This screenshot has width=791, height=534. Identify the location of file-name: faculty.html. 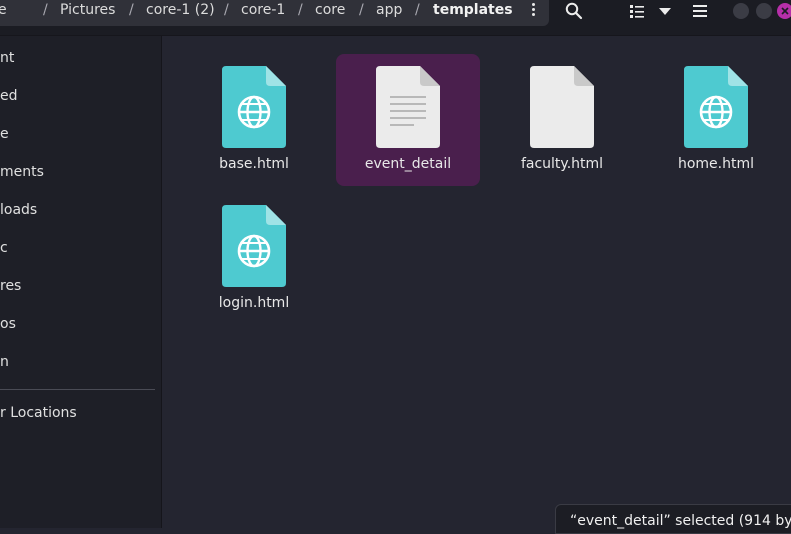
(562, 164).